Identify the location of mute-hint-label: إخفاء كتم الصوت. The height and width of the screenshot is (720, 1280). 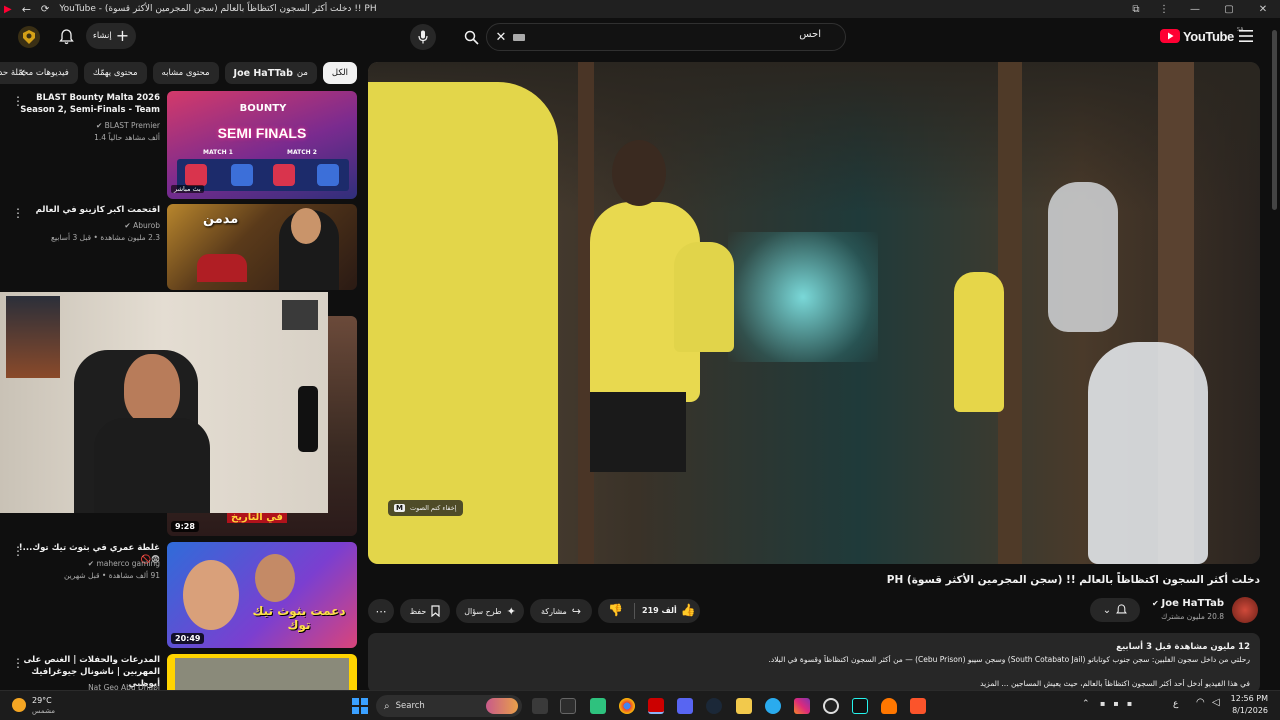
(433, 508).